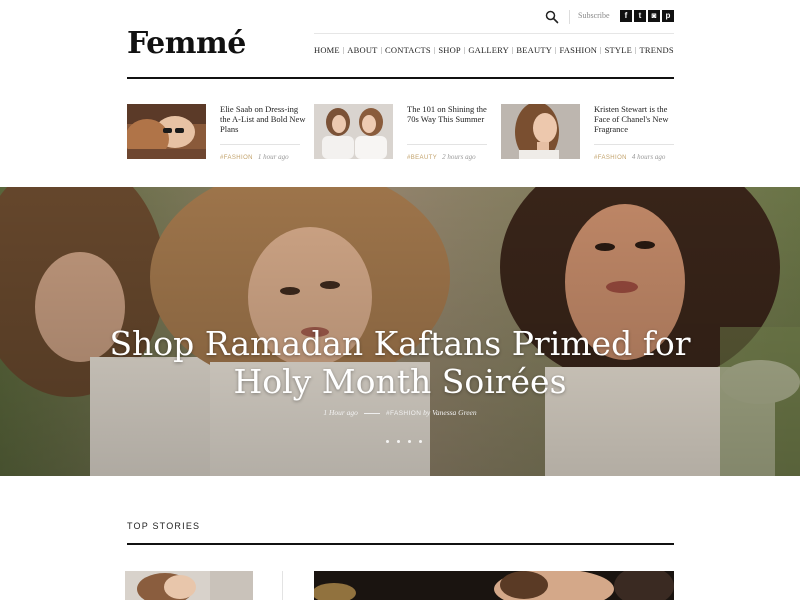 Image resolution: width=800 pixels, height=600 pixels. I want to click on nav-item-fashion: FASHION, so click(579, 50).